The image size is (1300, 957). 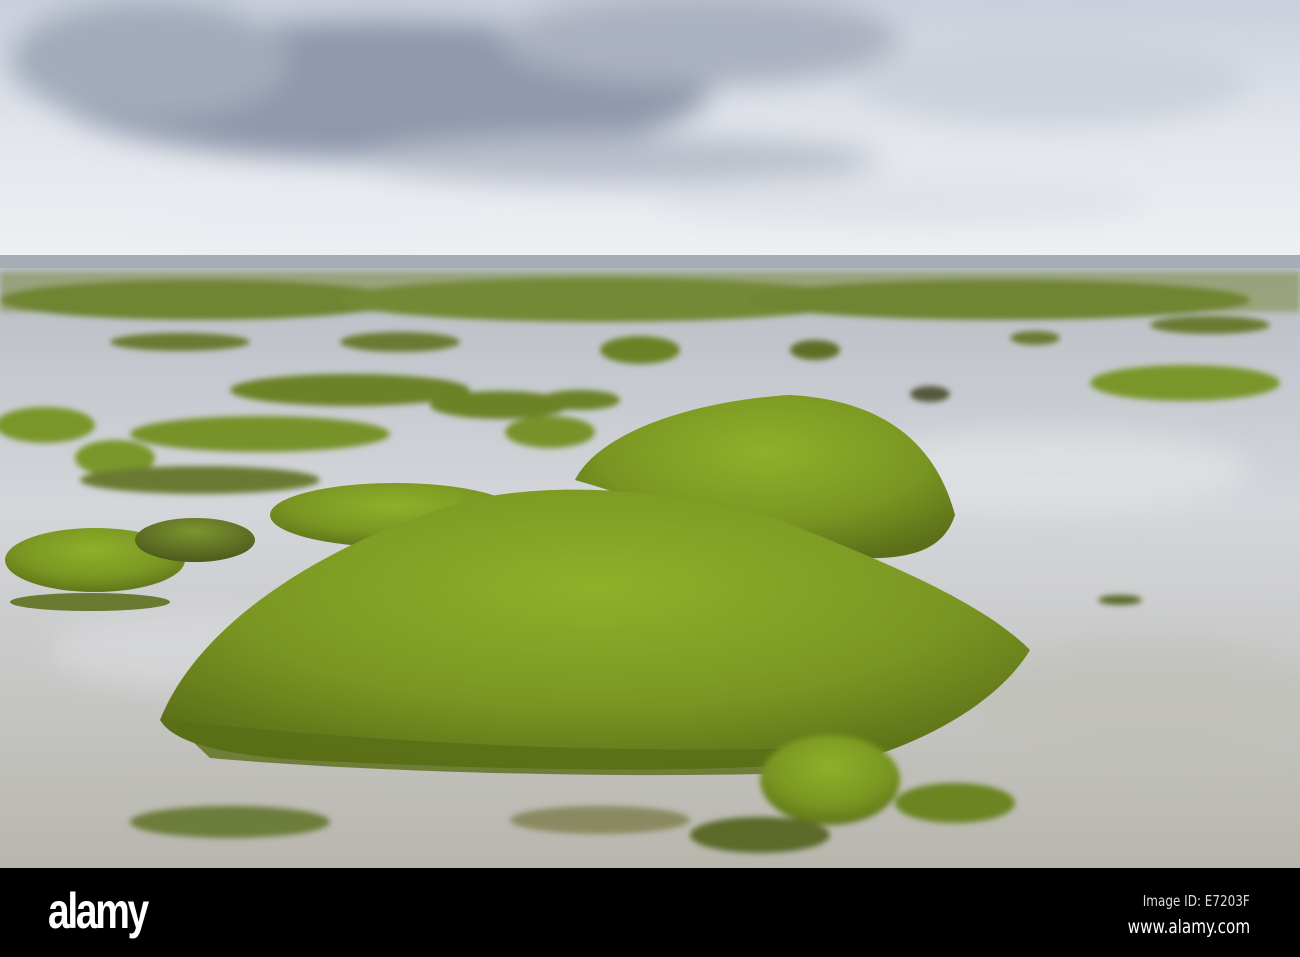 What do you see at coordinates (1188, 927) in the screenshot?
I see `website-link: www.alamy.com` at bounding box center [1188, 927].